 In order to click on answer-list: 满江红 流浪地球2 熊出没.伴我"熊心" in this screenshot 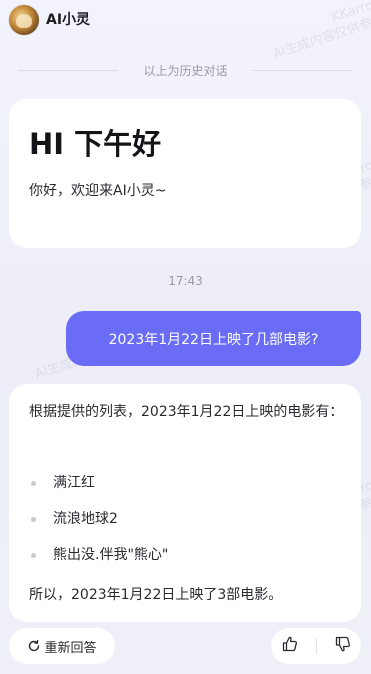, I will do `click(98, 525)`.